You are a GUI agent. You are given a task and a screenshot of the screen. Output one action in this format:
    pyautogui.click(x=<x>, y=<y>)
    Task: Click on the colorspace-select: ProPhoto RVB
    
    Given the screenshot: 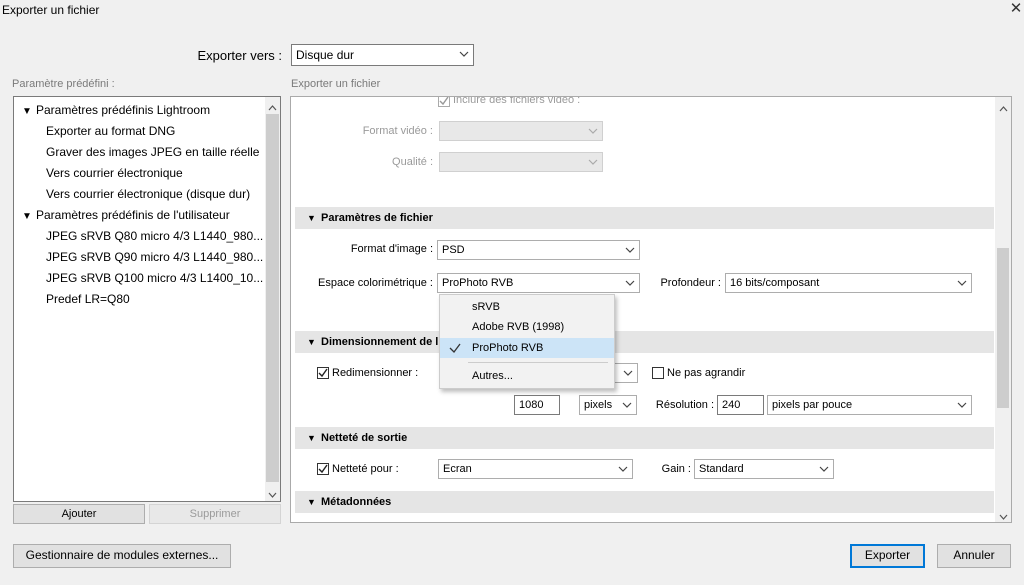 What is the action you would take?
    pyautogui.click(x=538, y=283)
    